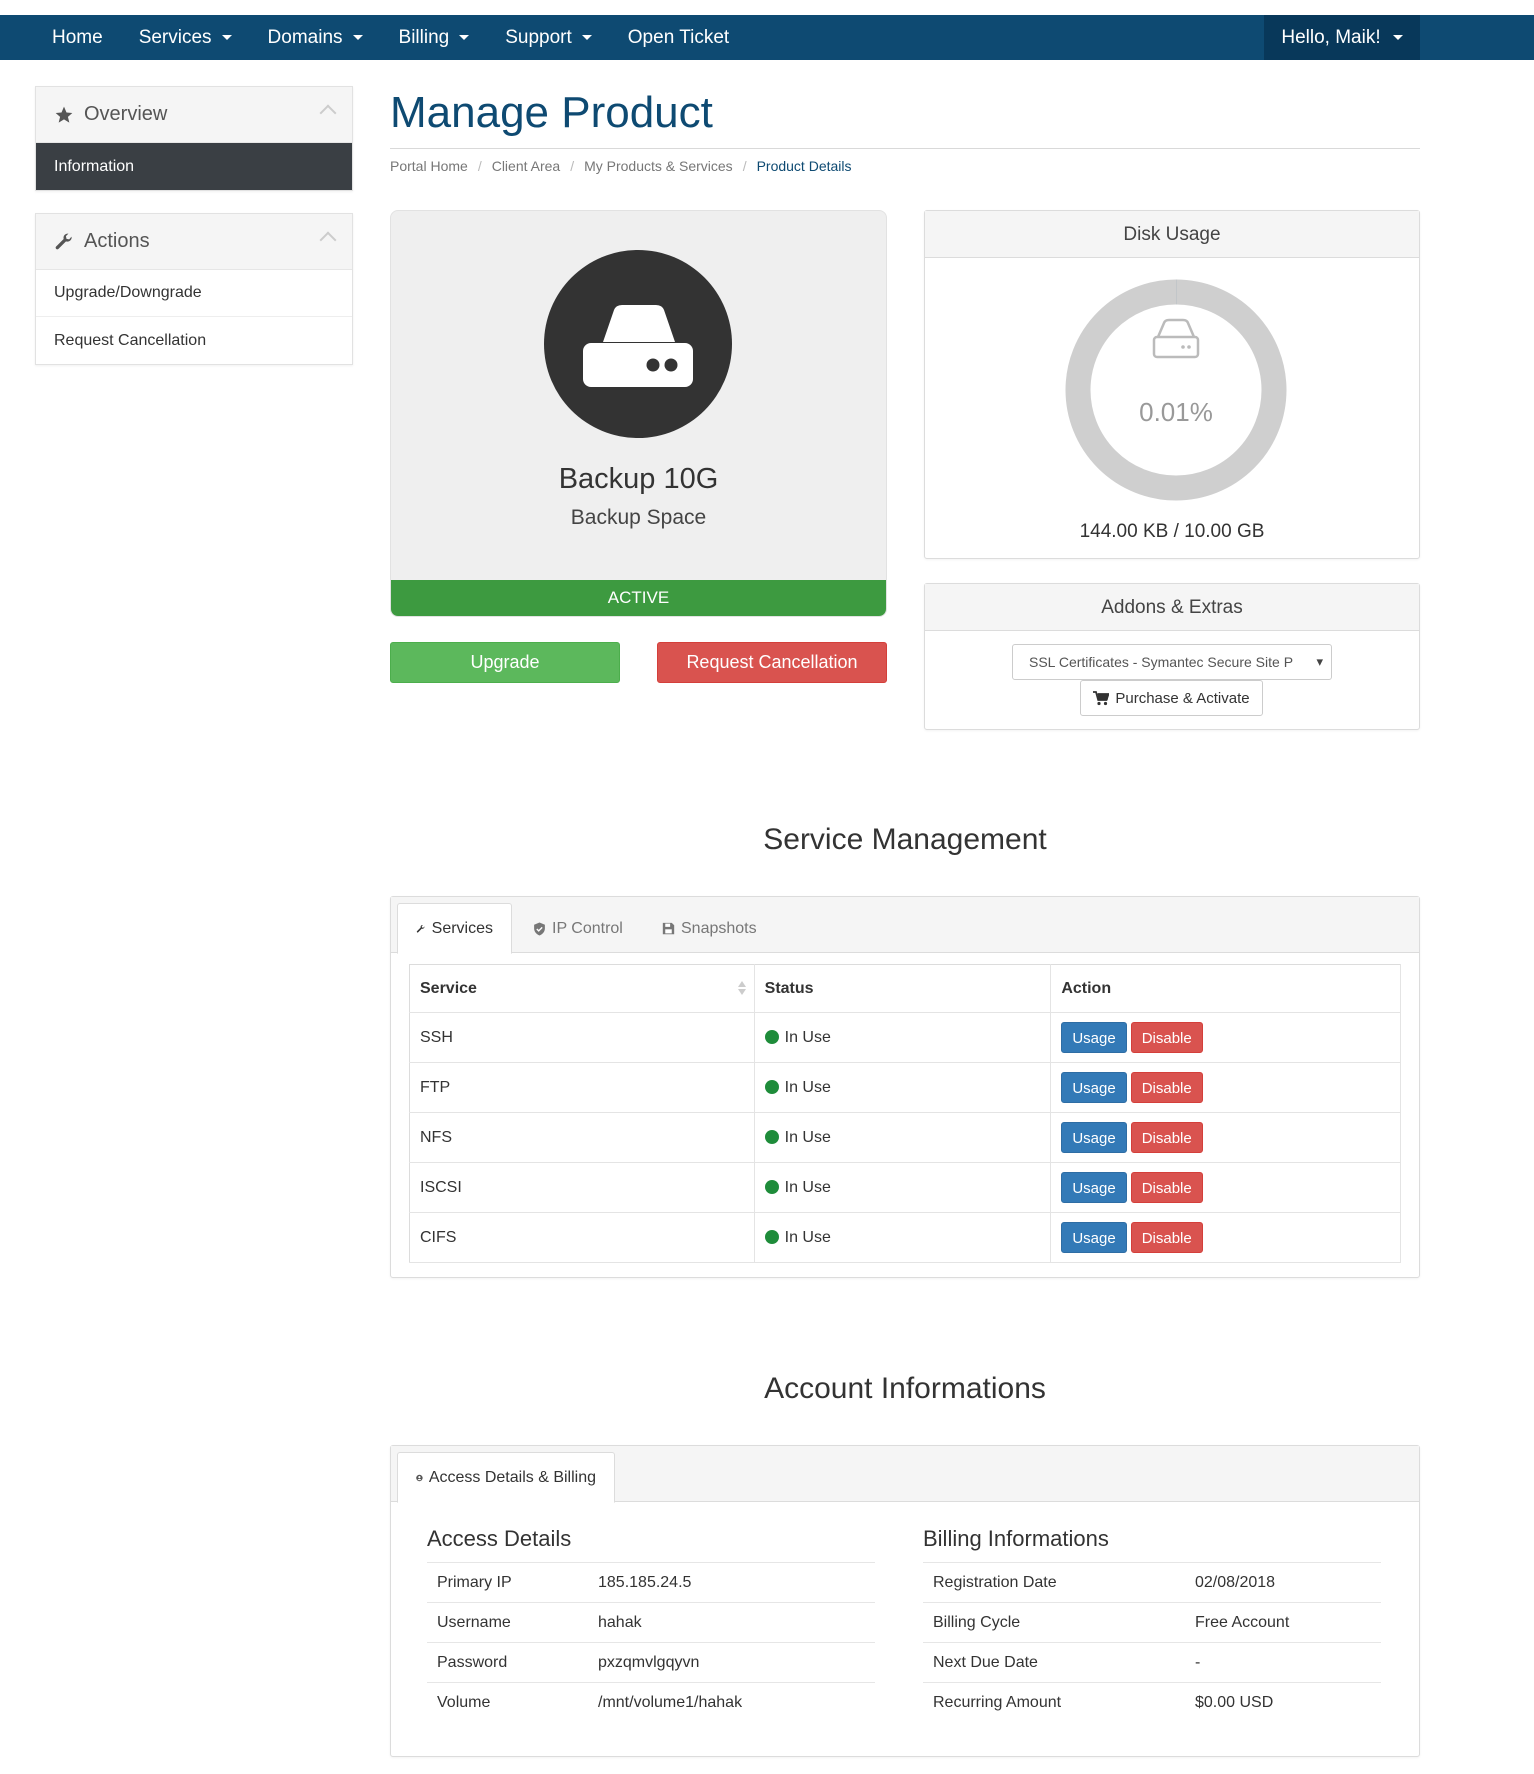  I want to click on breadcrumb-portal-home: Portal Home, so click(429, 166).